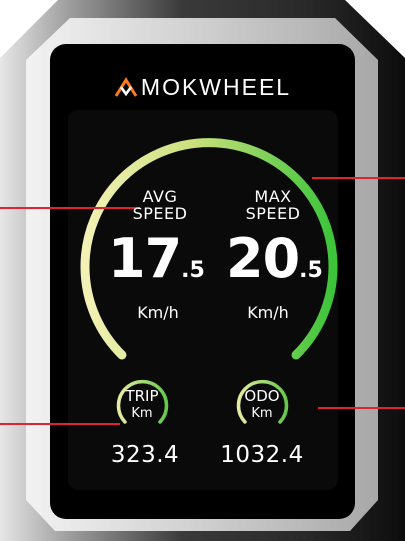 The width and height of the screenshot is (405, 541). What do you see at coordinates (262, 455) in the screenshot?
I see `odo-value: 1032.4` at bounding box center [262, 455].